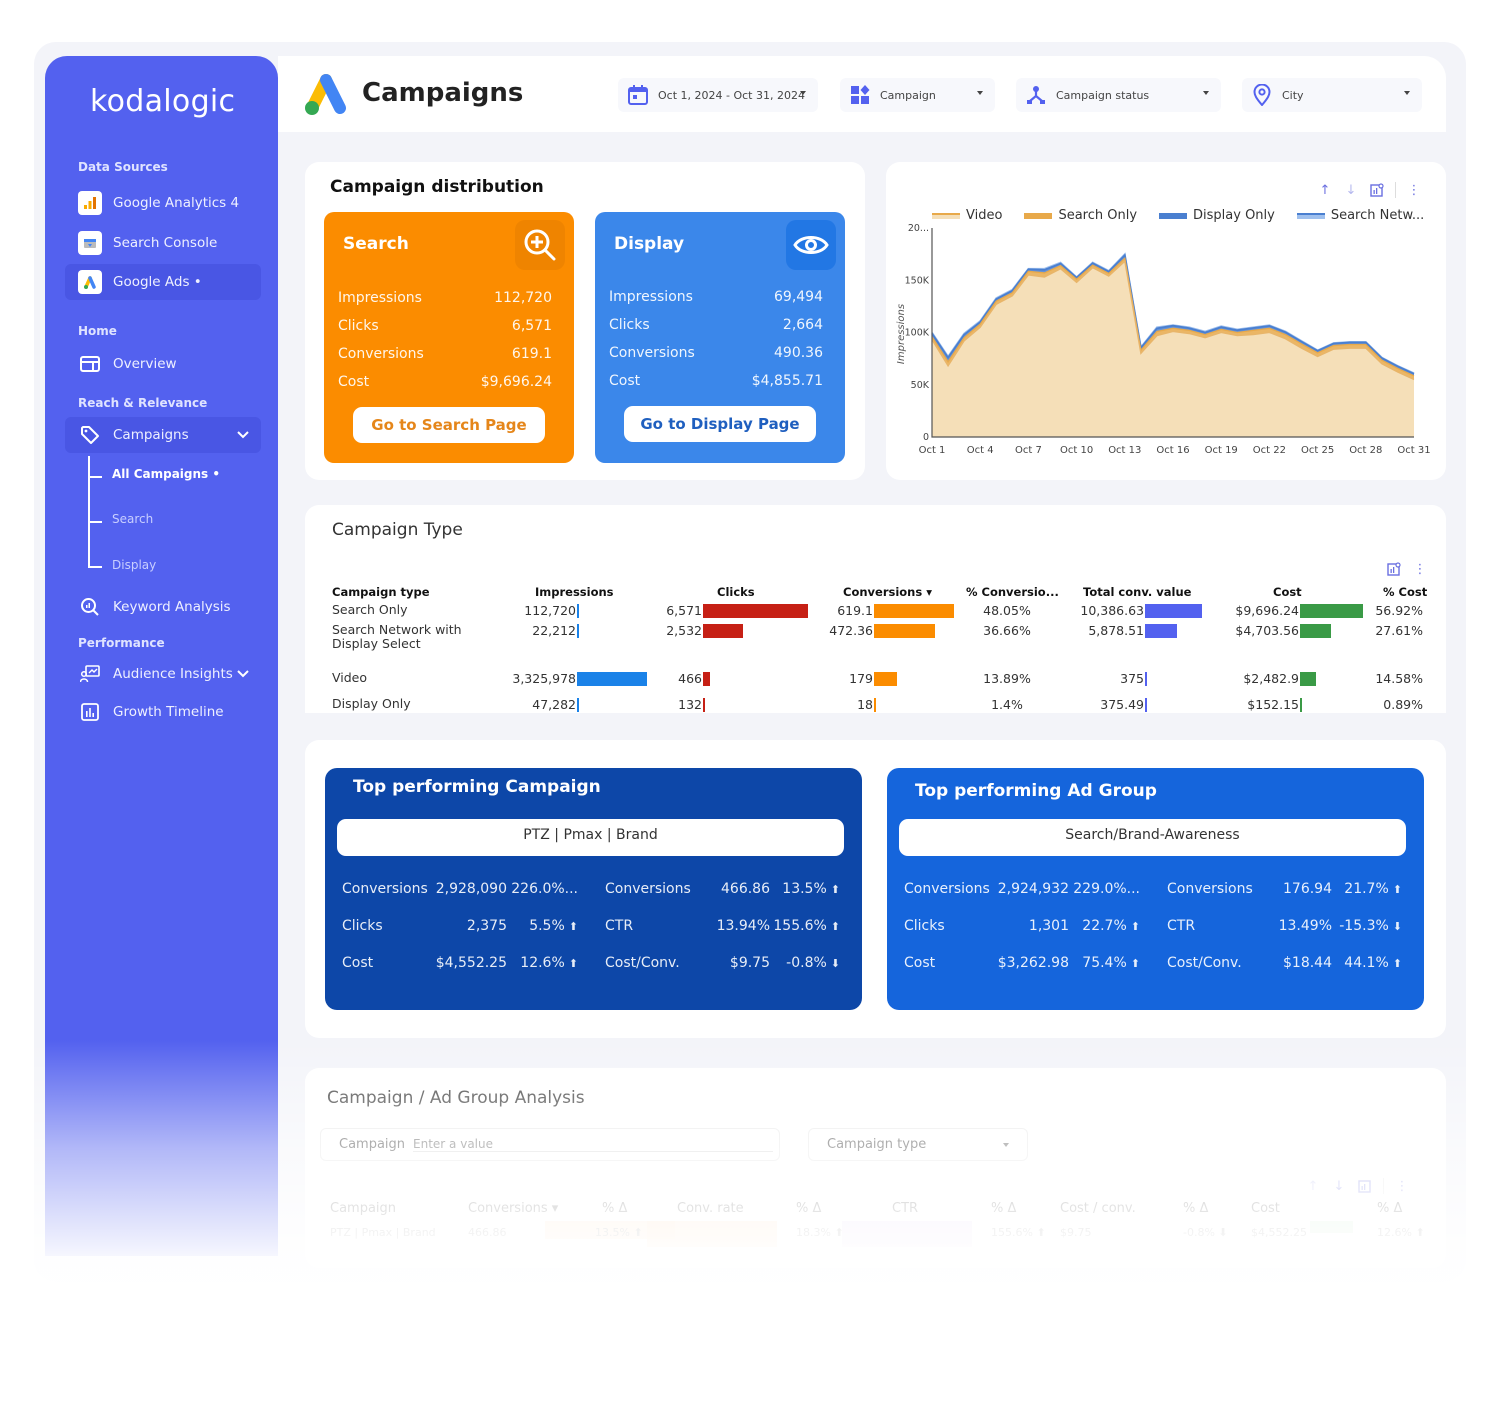  Describe the element at coordinates (90, 282) in the screenshot. I see `google-ads-icon` at that location.